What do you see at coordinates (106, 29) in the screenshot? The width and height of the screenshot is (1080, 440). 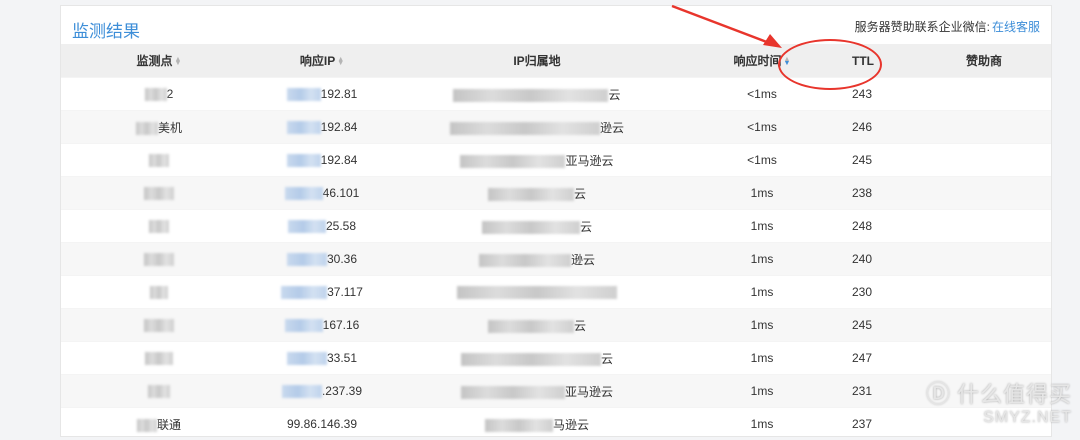 I see `panel-title: 监测结果` at bounding box center [106, 29].